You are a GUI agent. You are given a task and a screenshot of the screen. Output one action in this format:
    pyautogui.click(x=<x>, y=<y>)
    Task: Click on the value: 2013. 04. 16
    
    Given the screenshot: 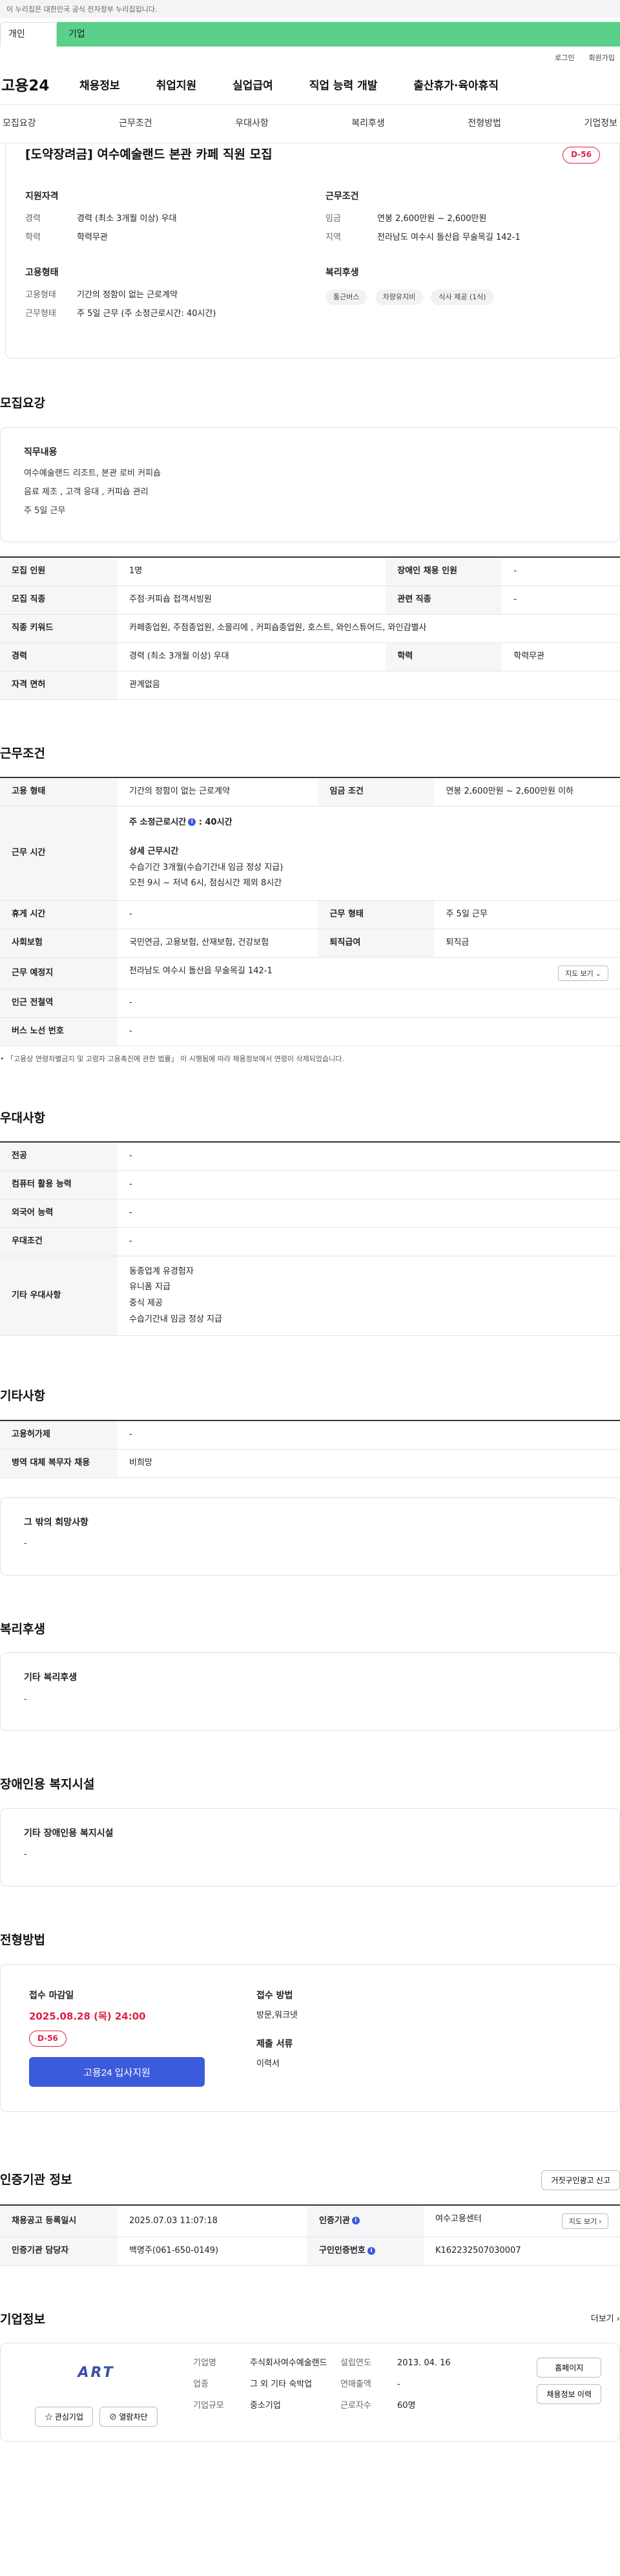 What is the action you would take?
    pyautogui.click(x=424, y=2363)
    